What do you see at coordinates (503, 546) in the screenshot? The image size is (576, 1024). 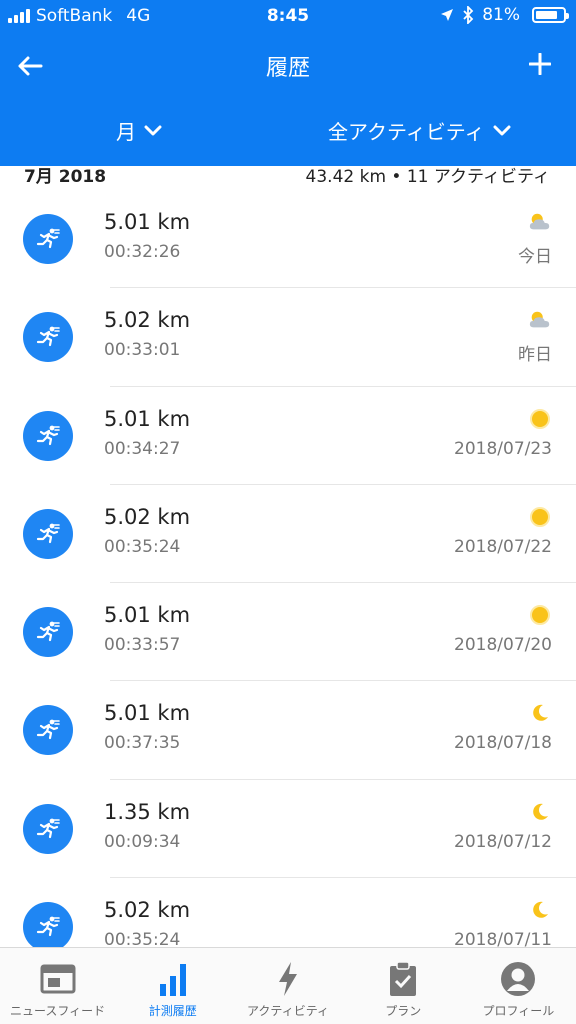 I see `activity-date: 2018/07/22` at bounding box center [503, 546].